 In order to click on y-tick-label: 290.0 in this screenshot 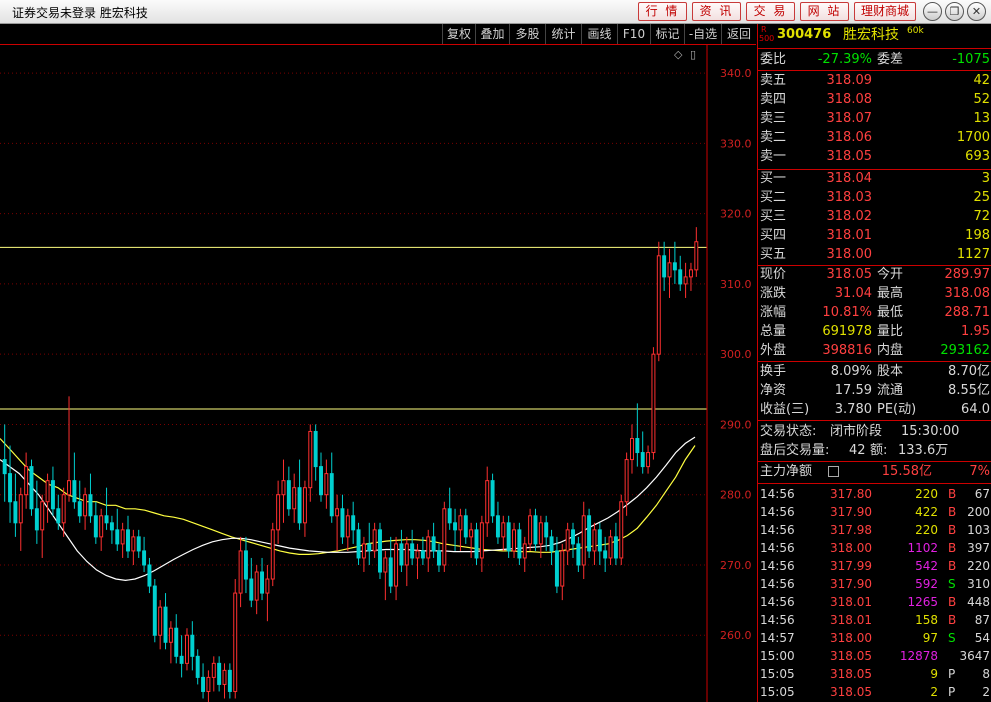, I will do `click(736, 424)`.